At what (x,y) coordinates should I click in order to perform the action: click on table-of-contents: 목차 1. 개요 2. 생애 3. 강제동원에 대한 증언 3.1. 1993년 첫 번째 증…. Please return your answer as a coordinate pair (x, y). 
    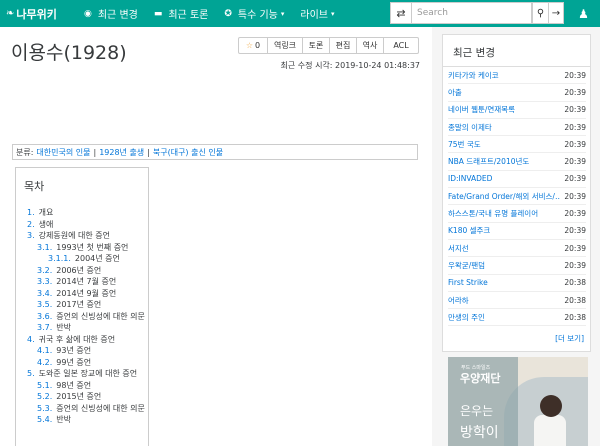
    Looking at the image, I should click on (82, 306).